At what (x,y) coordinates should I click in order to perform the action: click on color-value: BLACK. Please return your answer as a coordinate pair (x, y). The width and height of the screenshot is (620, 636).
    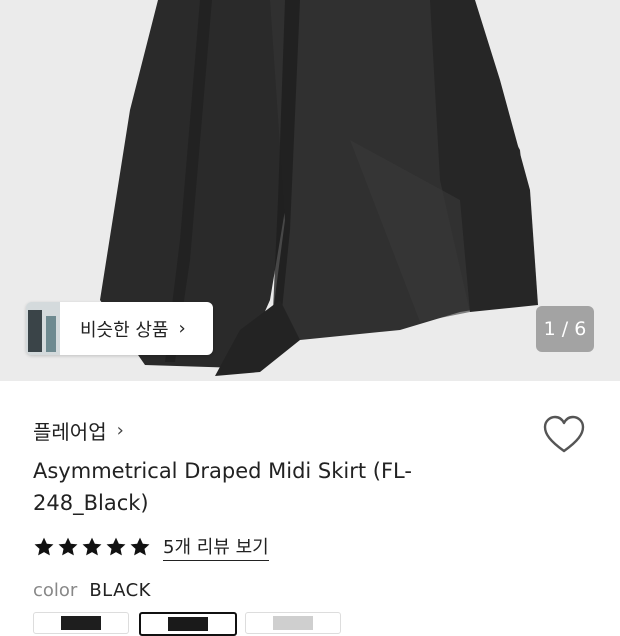
    Looking at the image, I should click on (120, 590).